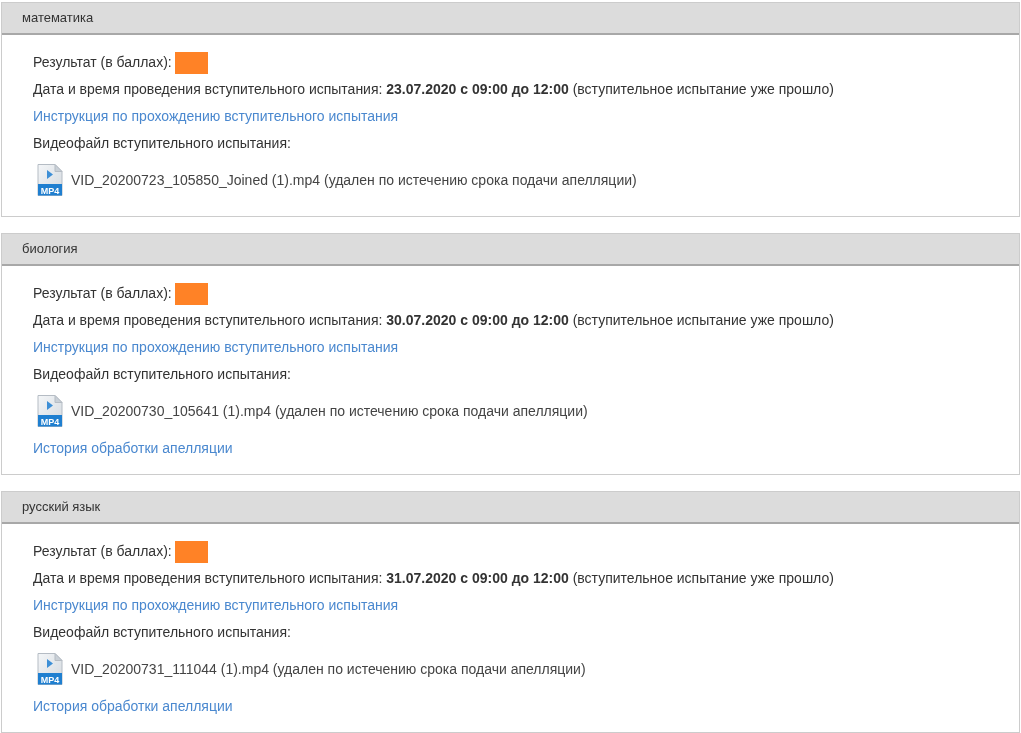  Describe the element at coordinates (328, 669) in the screenshot. I see `video-file-name: VID_20200731_111044 (1).mp4 (удален по истечению срока подачи апелляции)` at that location.